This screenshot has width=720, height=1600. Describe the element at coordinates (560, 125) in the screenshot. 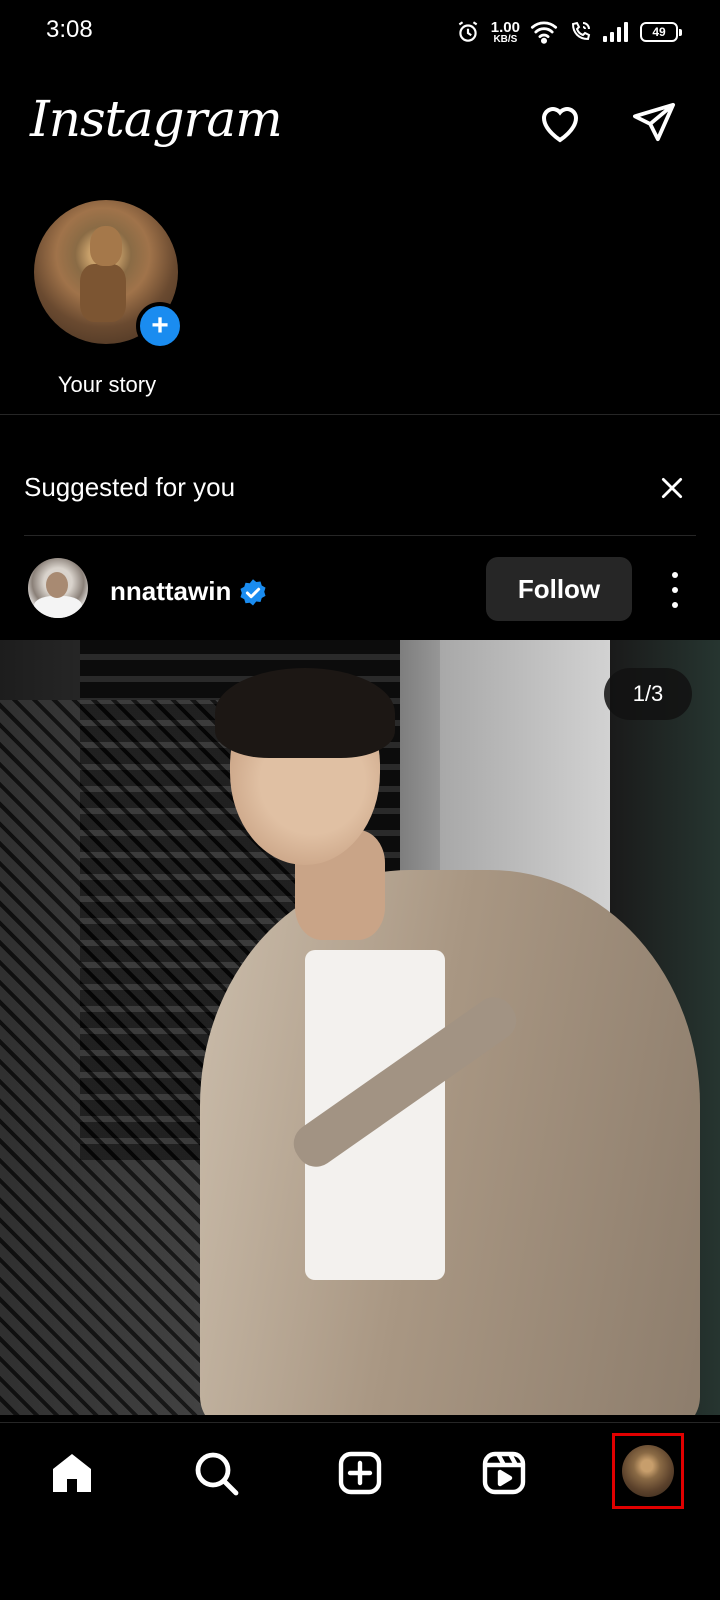

I see `heart-icon` at that location.